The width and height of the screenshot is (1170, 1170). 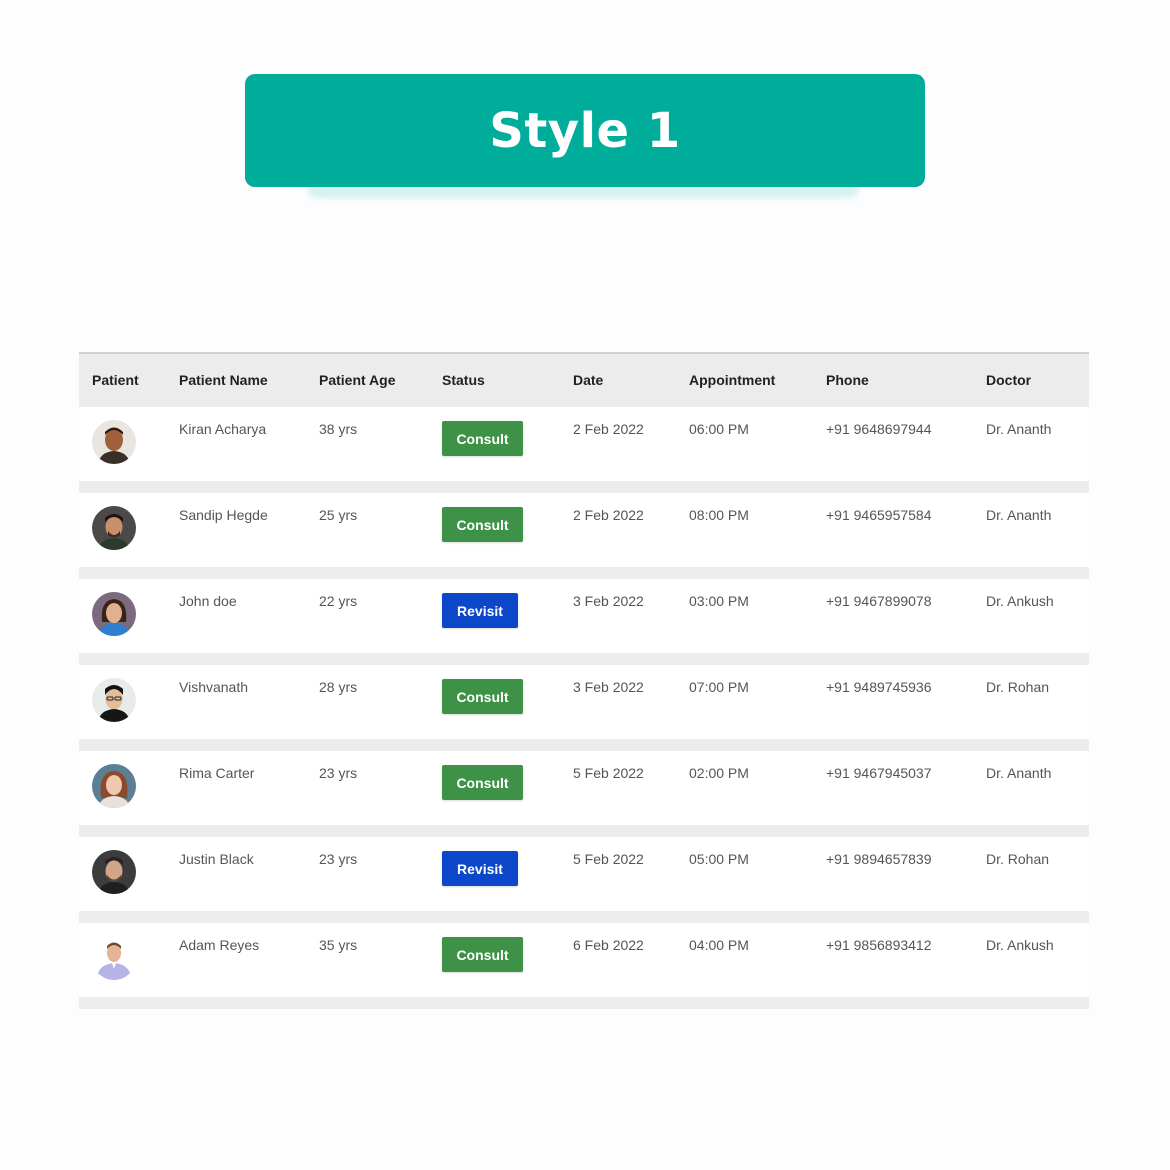 I want to click on patient-name: John doe, so click(x=208, y=601).